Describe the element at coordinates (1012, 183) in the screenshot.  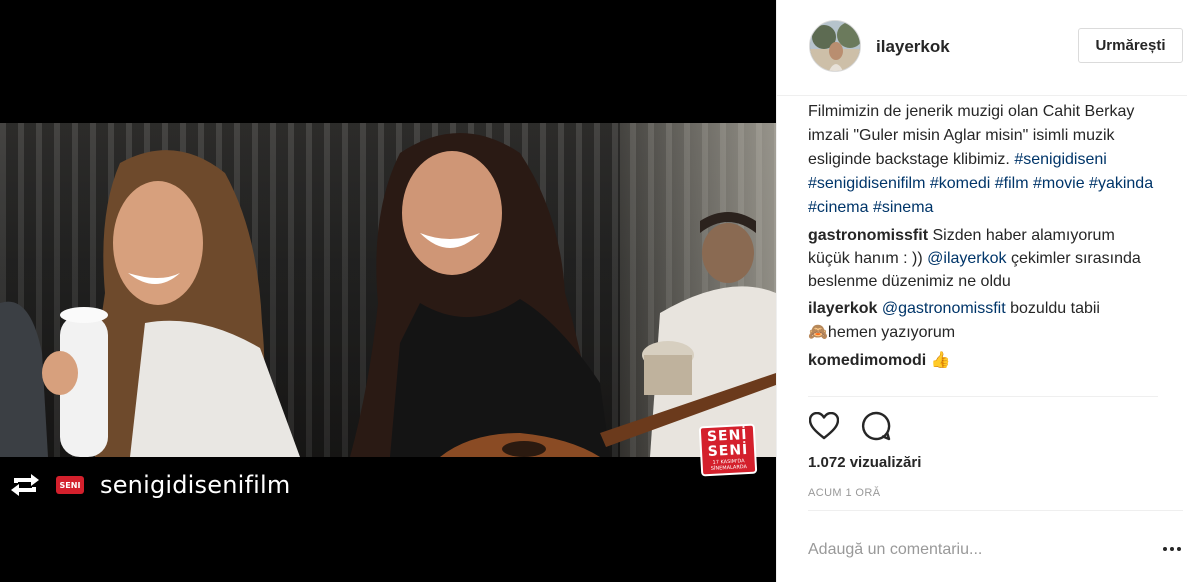
I see `hashtag: #film` at that location.